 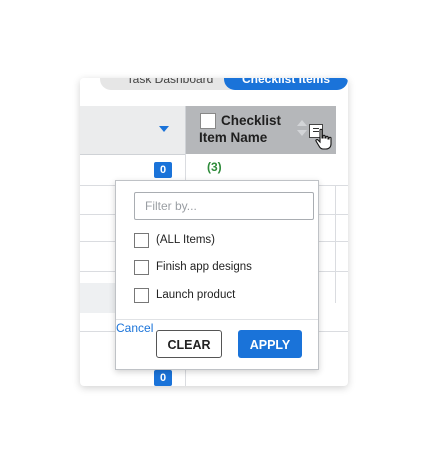 I want to click on filter-option-label: Finish app designs, so click(x=204, y=267).